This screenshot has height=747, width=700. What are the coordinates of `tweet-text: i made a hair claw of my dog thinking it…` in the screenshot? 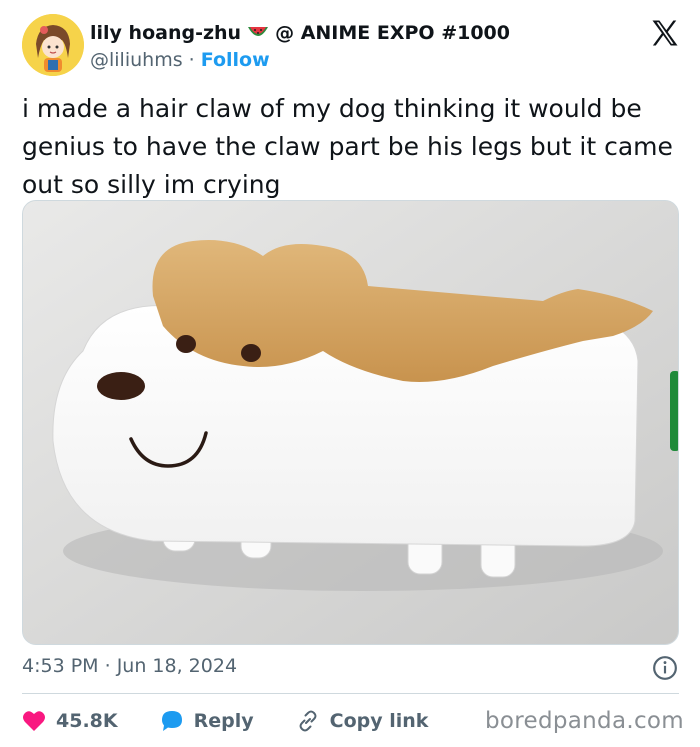 It's located at (347, 146).